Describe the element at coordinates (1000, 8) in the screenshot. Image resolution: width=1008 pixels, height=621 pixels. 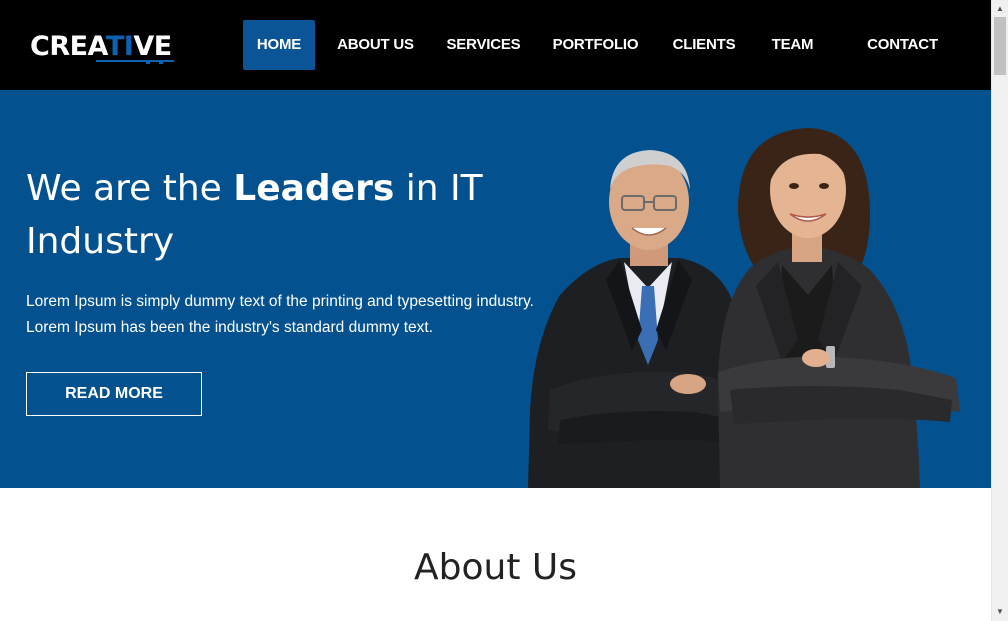
I see `triangle-up-icon: ▲` at that location.